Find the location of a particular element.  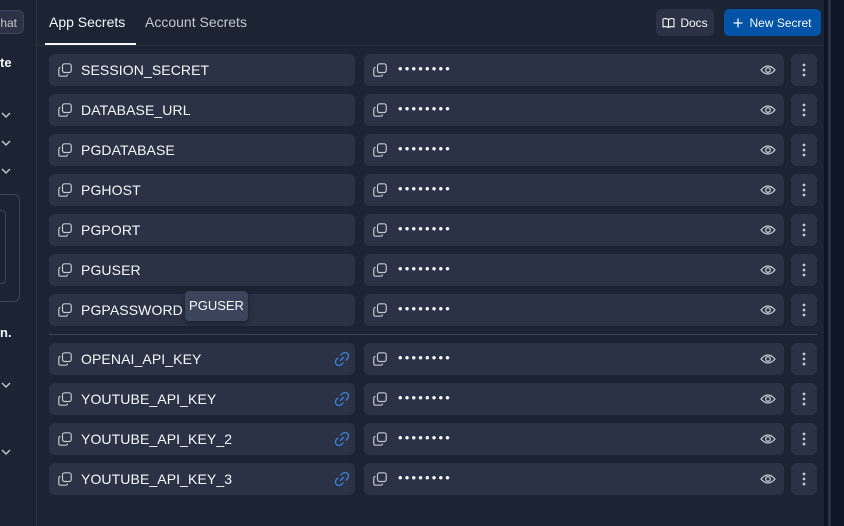

tab-account-secrets: Account Secrets is located at coordinates (196, 22).